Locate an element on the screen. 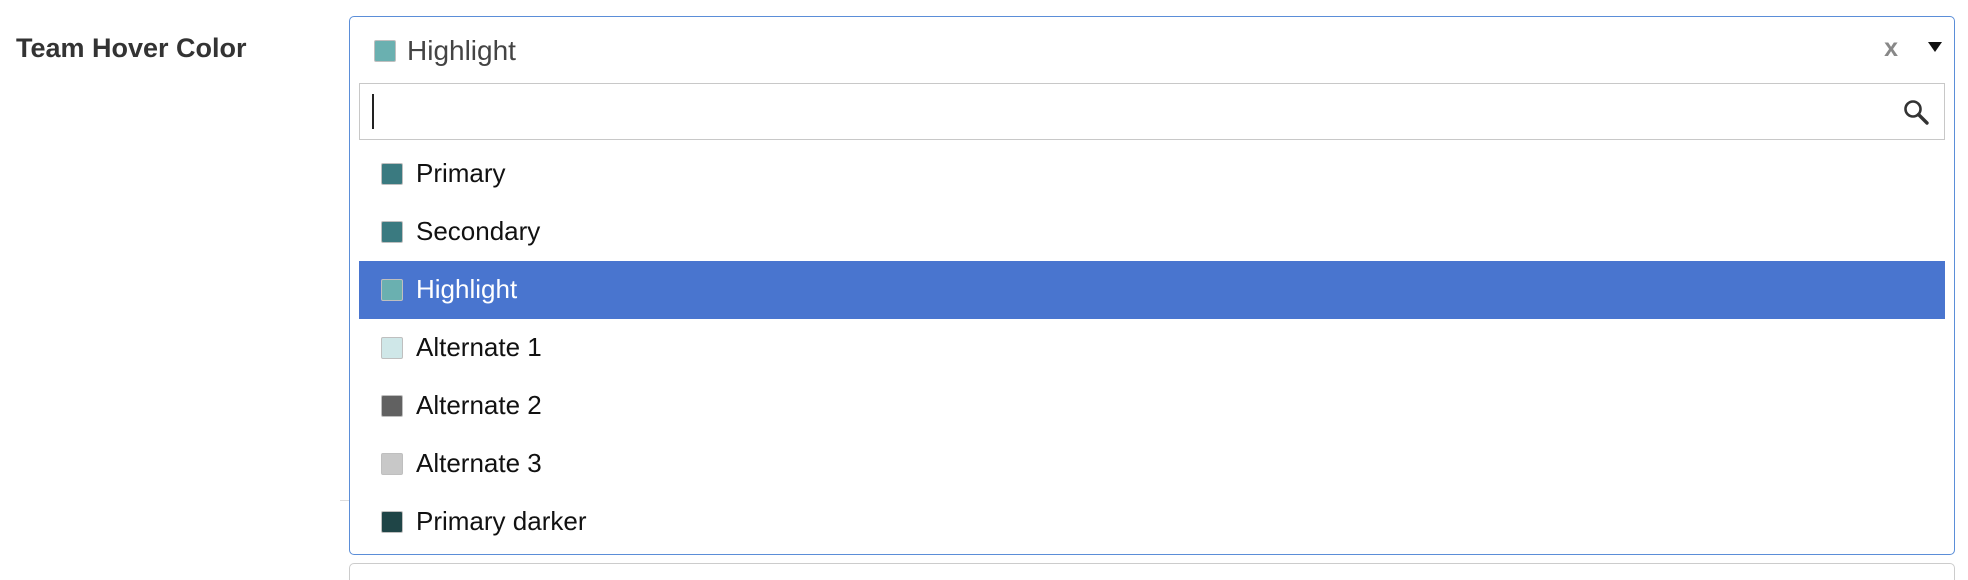 The image size is (1968, 580). search-icon is located at coordinates (1916, 112).